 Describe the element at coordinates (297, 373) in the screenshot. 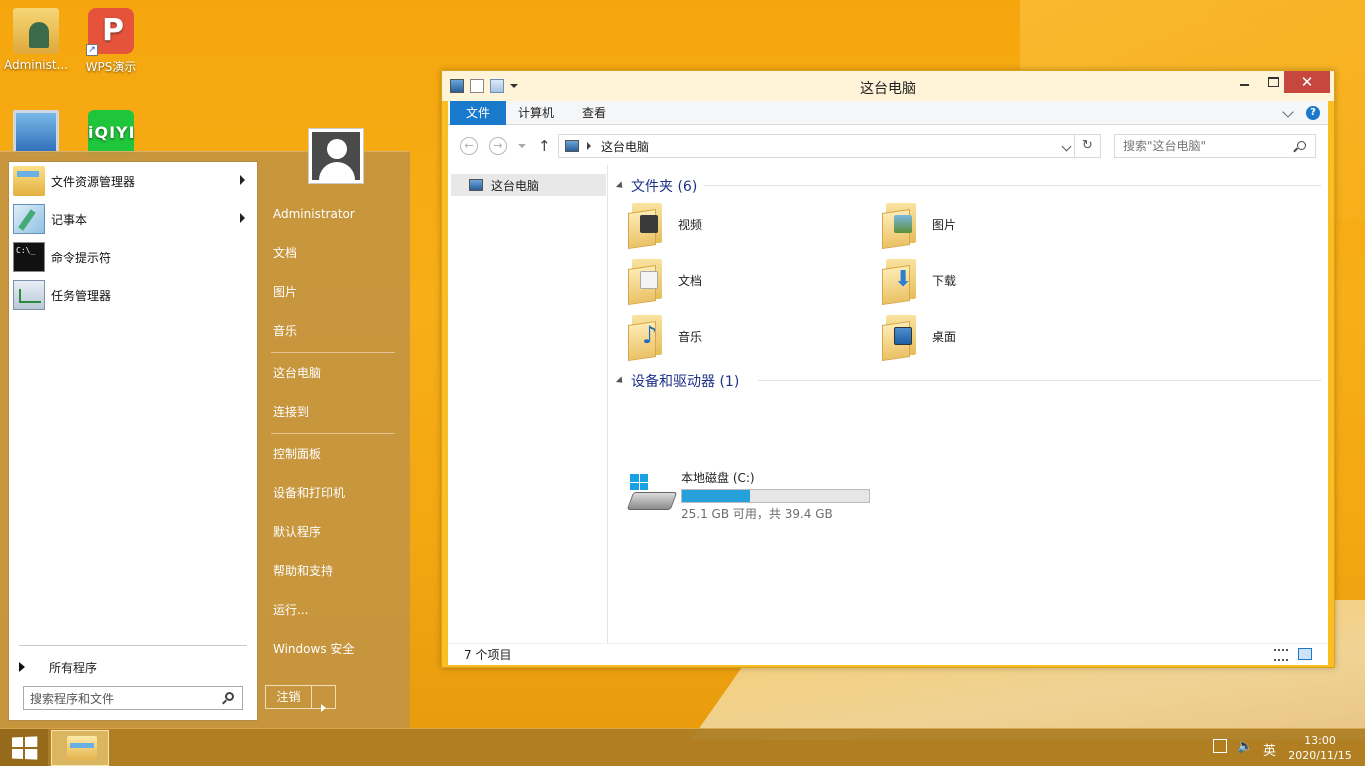

I see `start-place-this-pc: 这台电脑` at that location.